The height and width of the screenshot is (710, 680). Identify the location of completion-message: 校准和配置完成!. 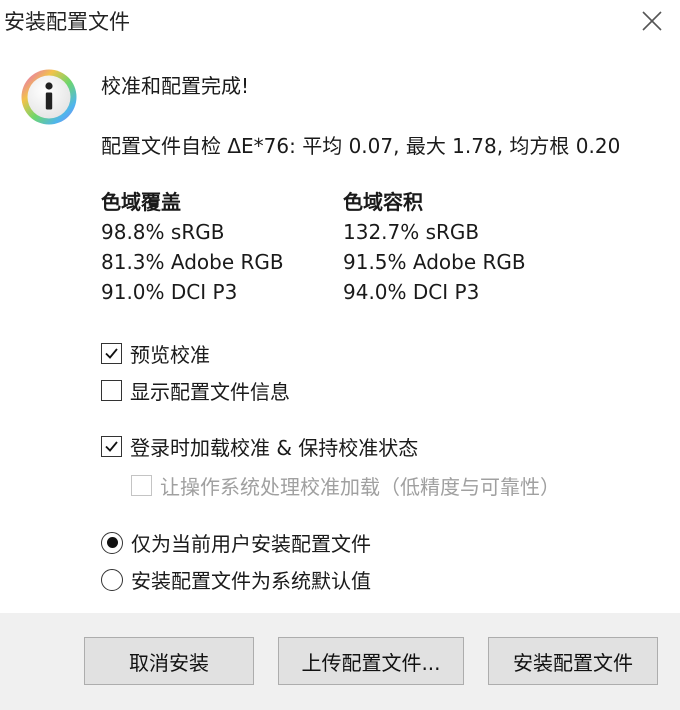
(175, 86).